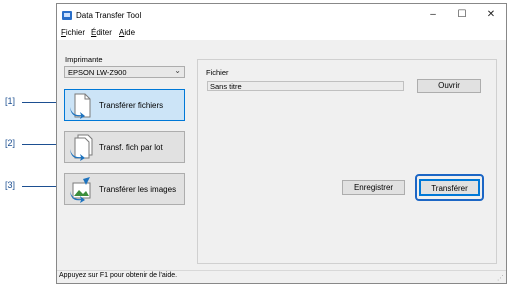  Describe the element at coordinates (101, 32) in the screenshot. I see `menu-editer: Éditer` at that location.